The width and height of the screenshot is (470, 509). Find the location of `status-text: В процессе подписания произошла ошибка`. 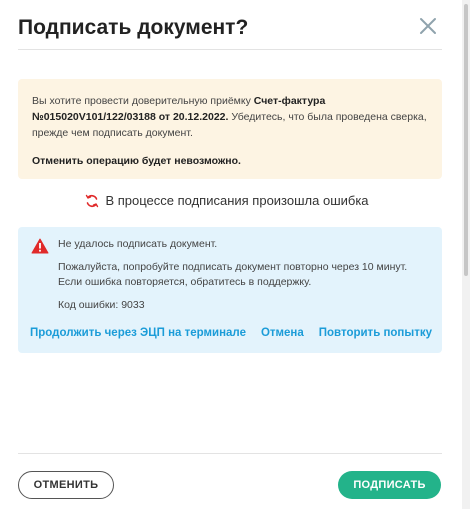

status-text: В процессе подписания произошла ошибка is located at coordinates (237, 200).